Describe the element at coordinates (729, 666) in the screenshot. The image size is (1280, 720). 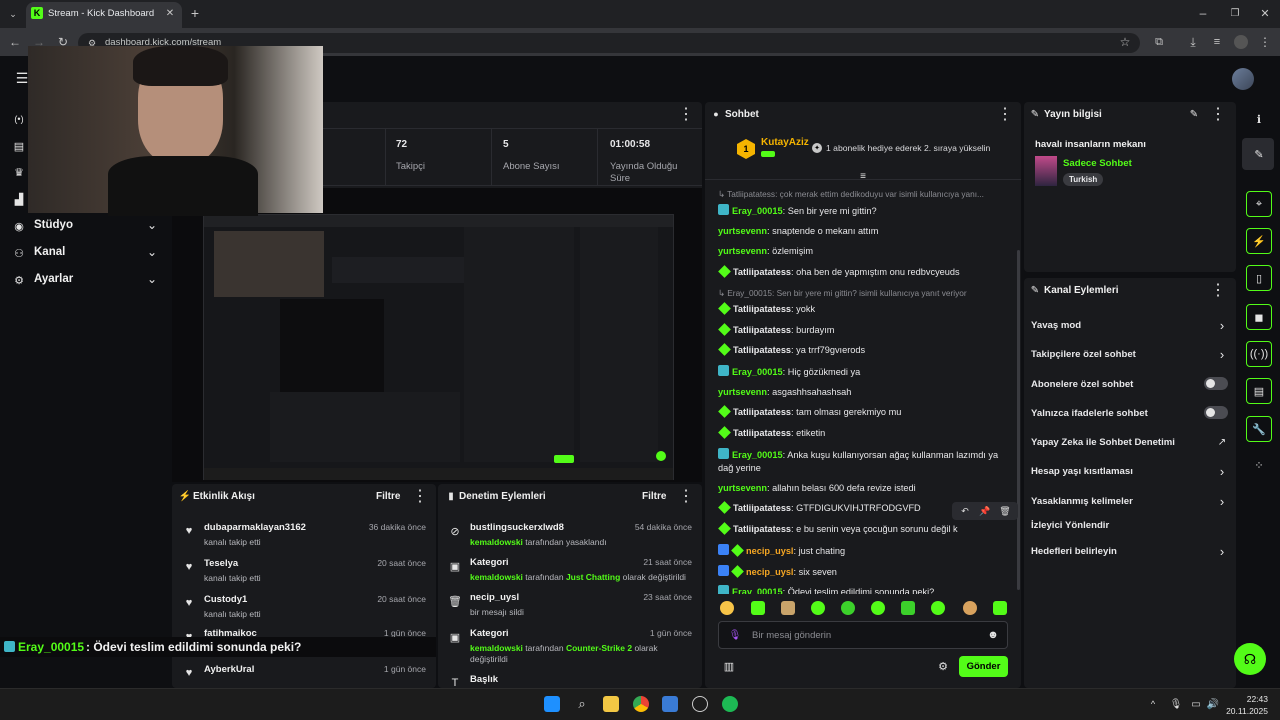
I see `shop-icon: ▥` at that location.